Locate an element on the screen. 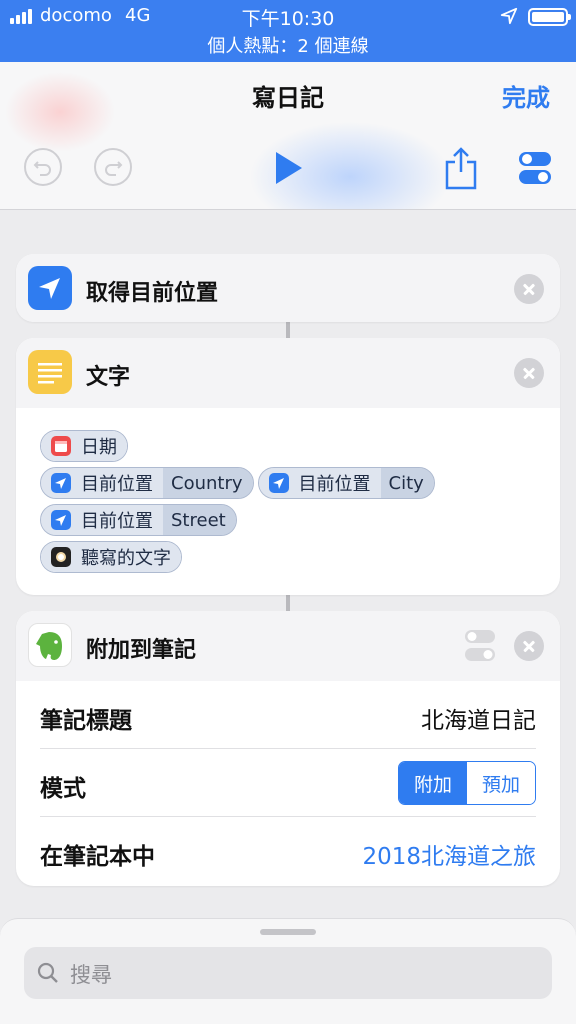 Image resolution: width=576 pixels, height=1024 pixels. notebook-picker: 2018北海道之旅 is located at coordinates (449, 854).